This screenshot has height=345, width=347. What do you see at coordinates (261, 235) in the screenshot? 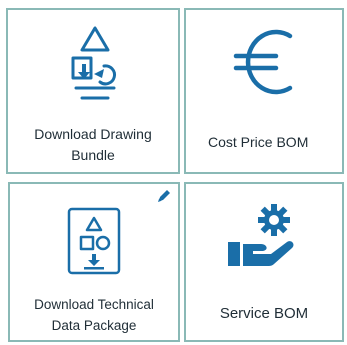
I see `service-gear-hand-icon` at bounding box center [261, 235].